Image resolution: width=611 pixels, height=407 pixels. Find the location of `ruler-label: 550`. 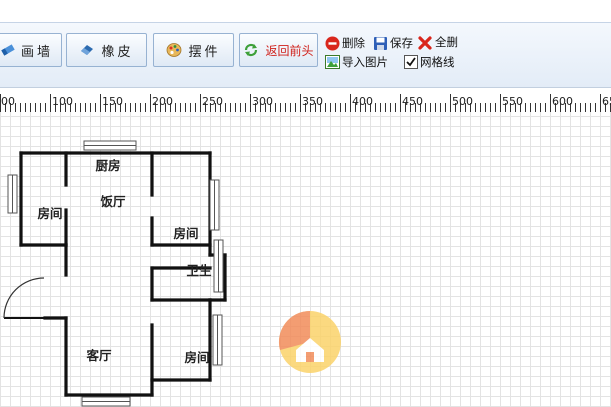

ruler-label: 550 is located at coordinates (512, 101).